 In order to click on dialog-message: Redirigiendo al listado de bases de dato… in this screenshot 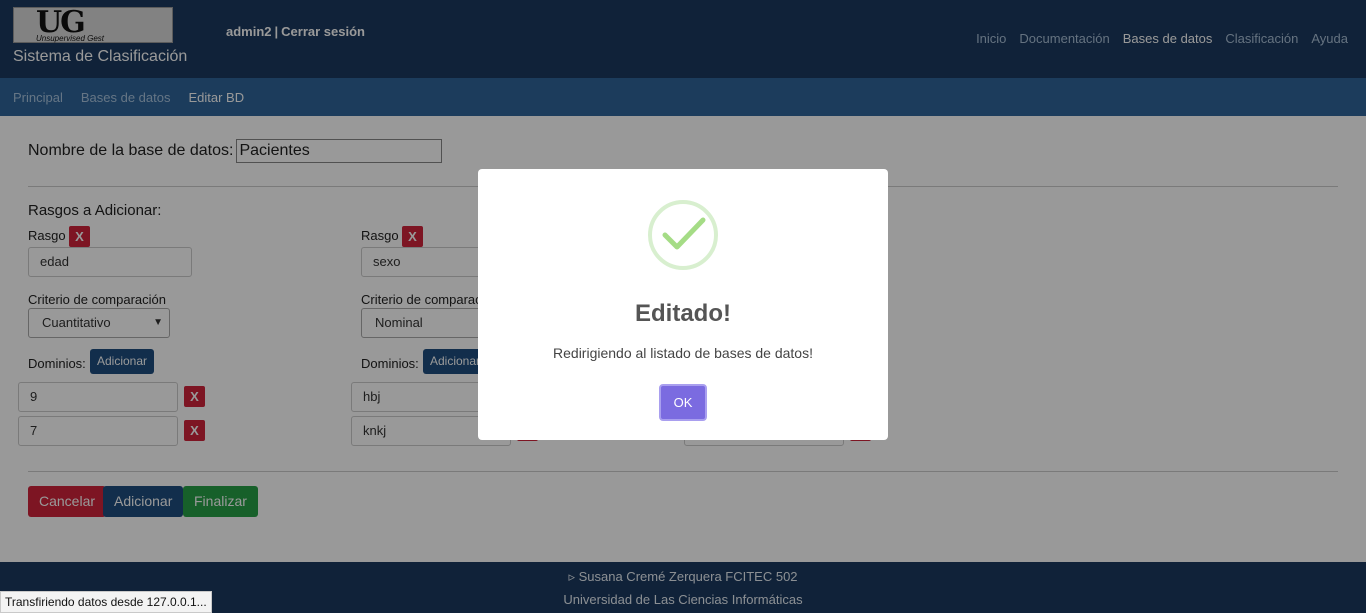, I will do `click(683, 353)`.